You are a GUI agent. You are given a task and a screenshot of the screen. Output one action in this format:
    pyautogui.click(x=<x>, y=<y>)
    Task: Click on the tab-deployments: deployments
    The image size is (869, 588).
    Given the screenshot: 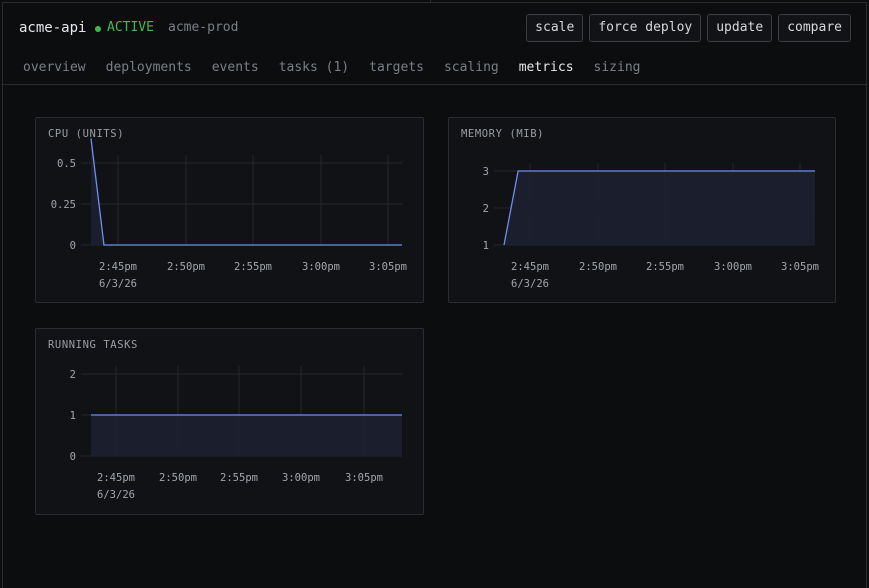 What is the action you would take?
    pyautogui.click(x=149, y=67)
    